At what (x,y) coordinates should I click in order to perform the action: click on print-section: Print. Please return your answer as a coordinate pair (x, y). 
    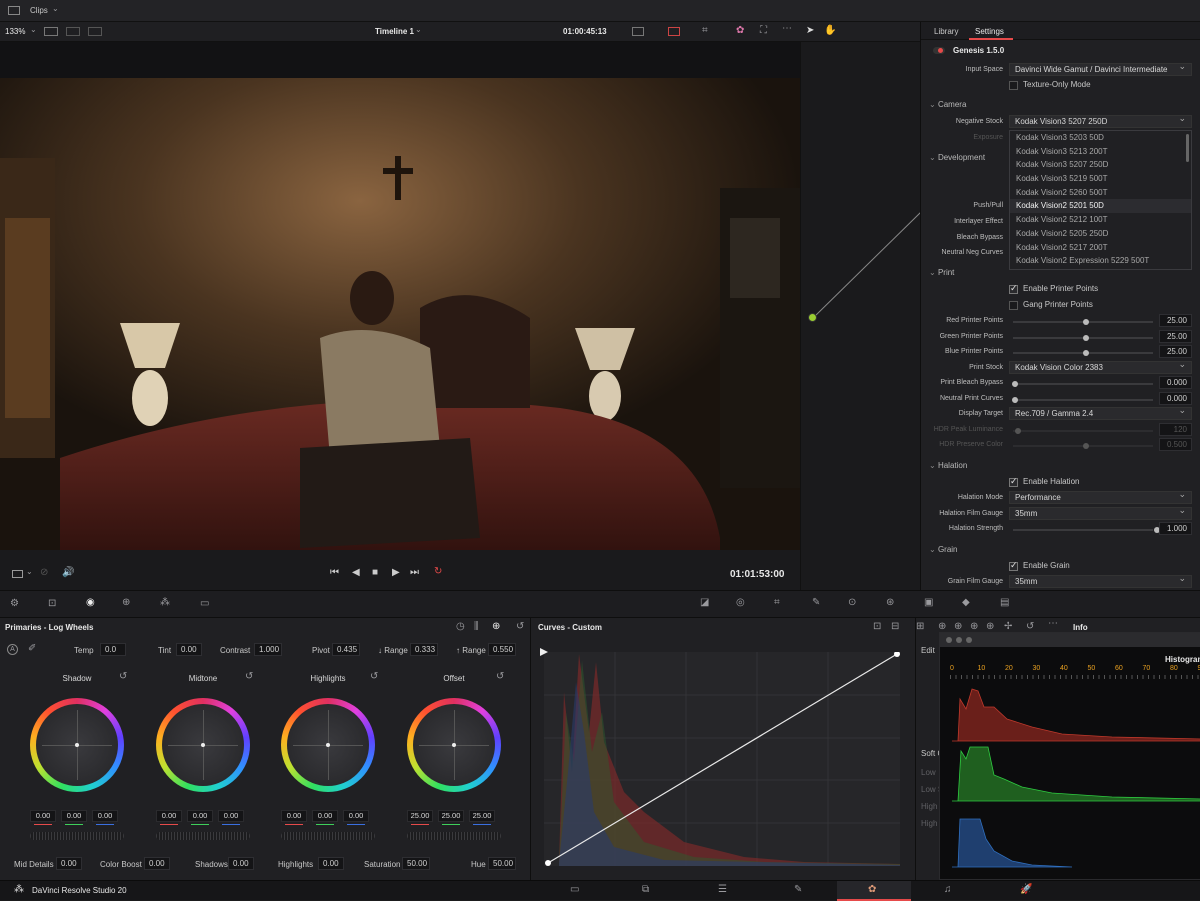
    Looking at the image, I should click on (941, 272).